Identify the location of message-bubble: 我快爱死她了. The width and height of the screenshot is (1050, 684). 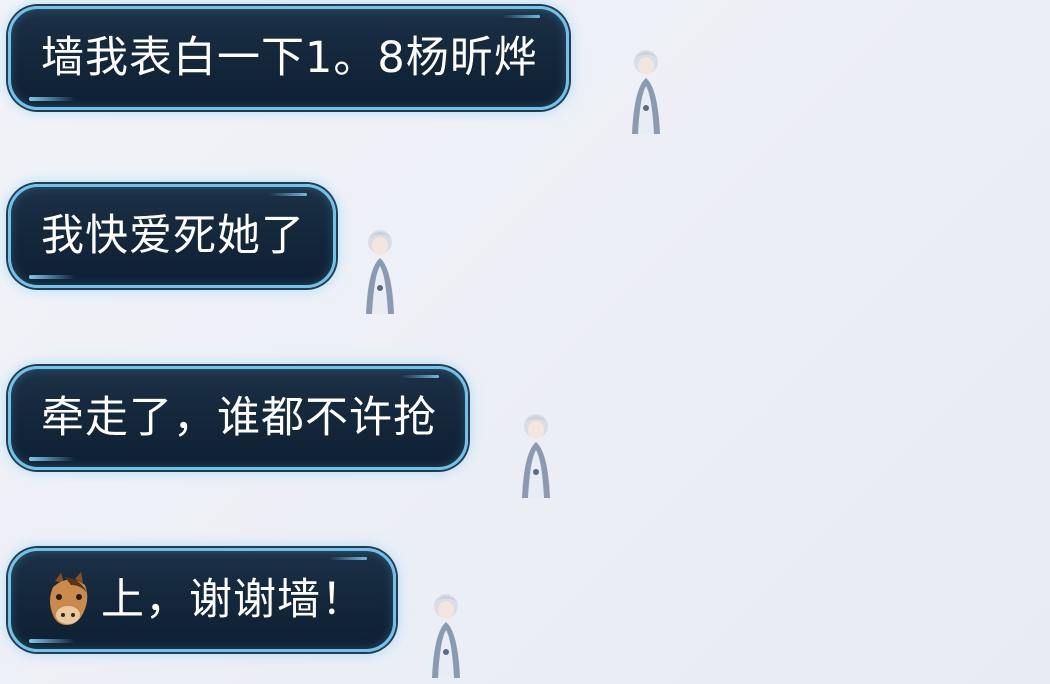
(172, 236).